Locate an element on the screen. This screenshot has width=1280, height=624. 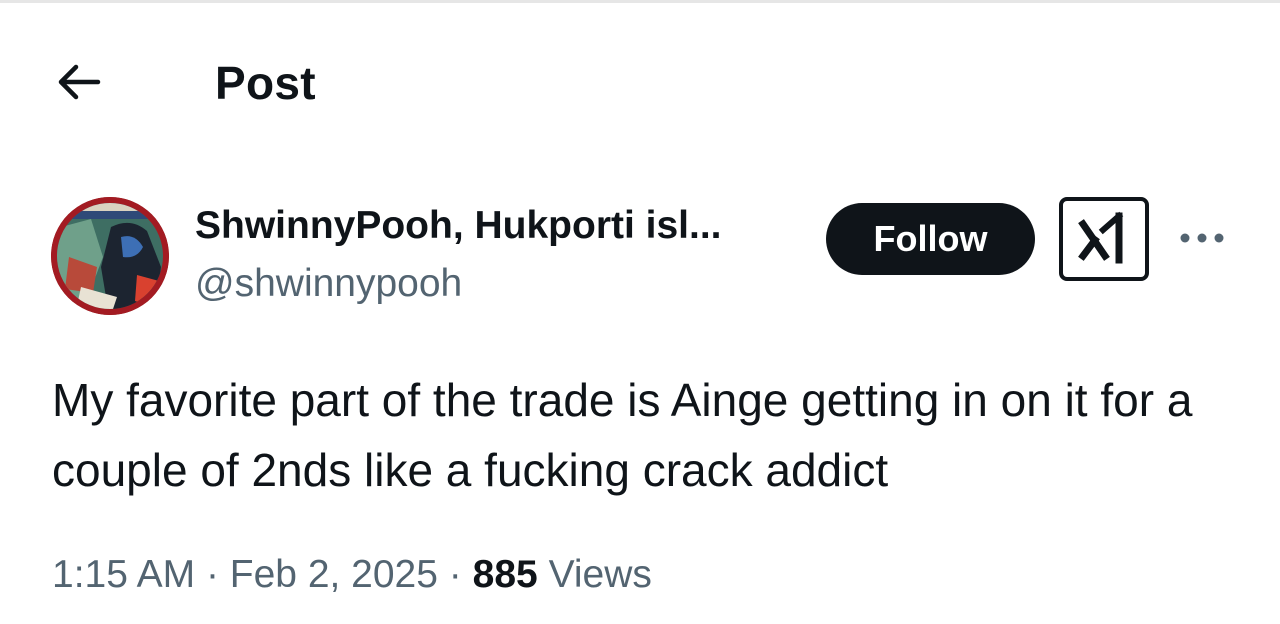
more-horizontal-icon is located at coordinates (1202, 238).